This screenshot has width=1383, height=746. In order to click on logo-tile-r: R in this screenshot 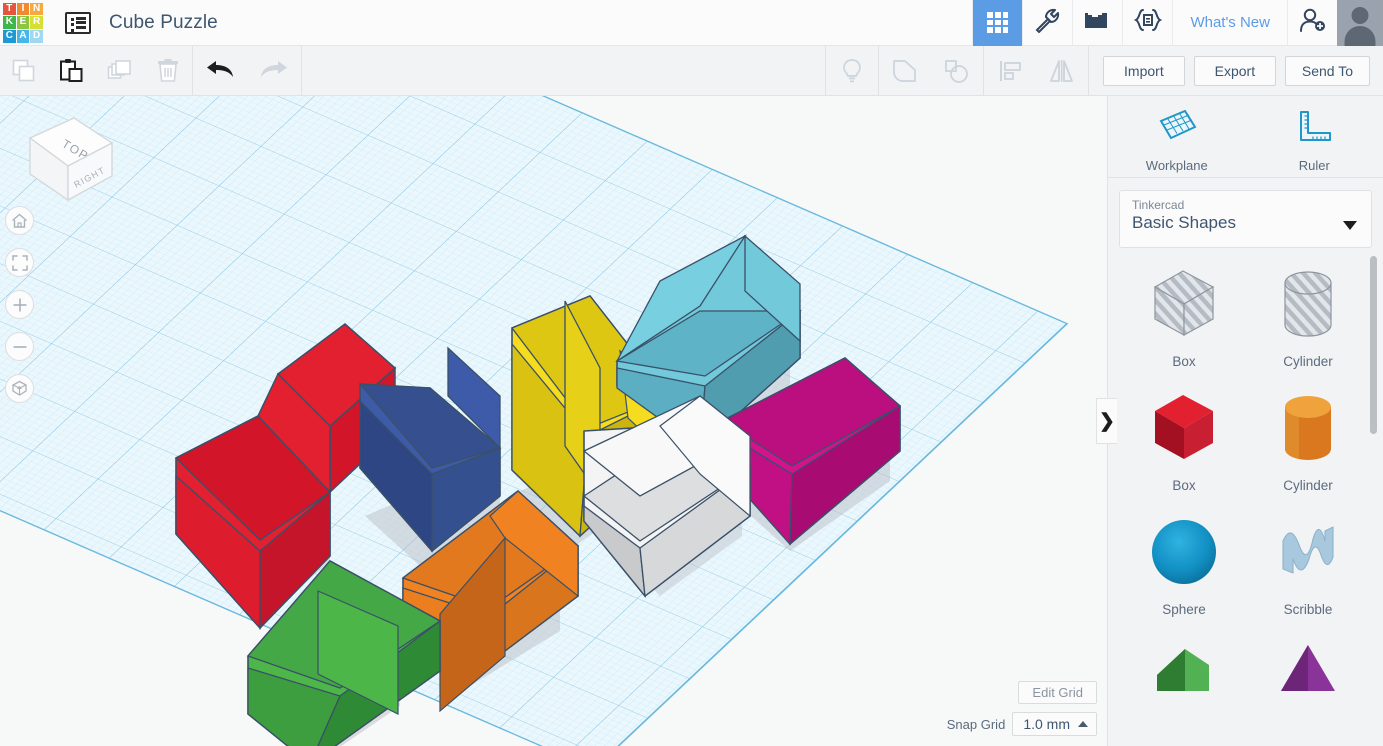, I will do `click(36, 22)`.